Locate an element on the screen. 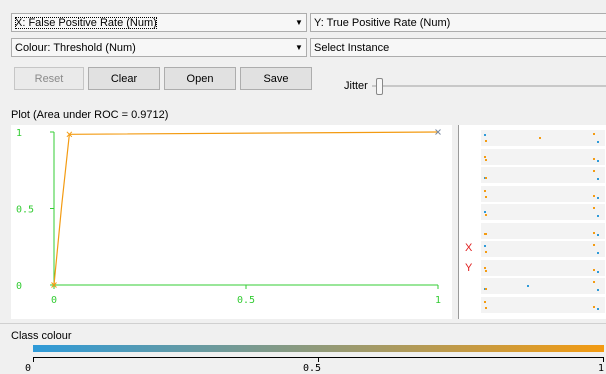 The width and height of the screenshot is (606, 374). y-tick-label: 1 is located at coordinates (19, 133).